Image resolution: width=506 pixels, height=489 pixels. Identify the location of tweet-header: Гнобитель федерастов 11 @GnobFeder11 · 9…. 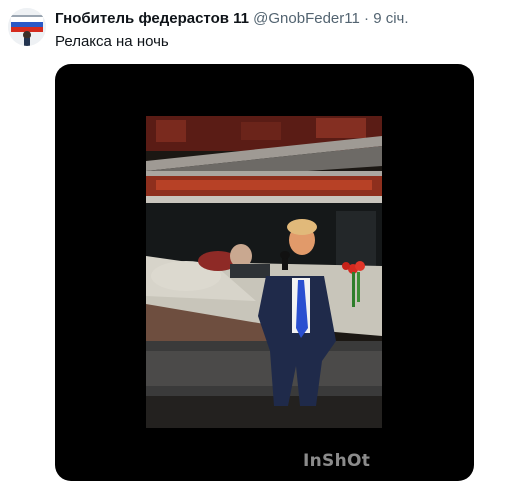
(232, 19).